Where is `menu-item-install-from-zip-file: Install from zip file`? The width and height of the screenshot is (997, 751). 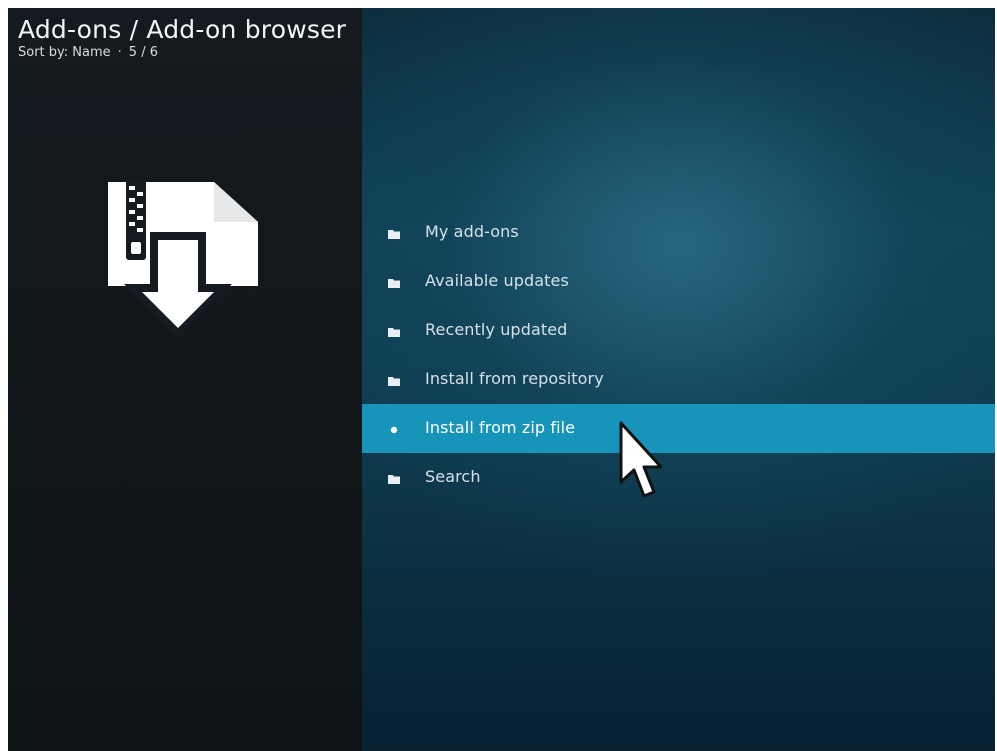
menu-item-install-from-zip-file: Install from zip file is located at coordinates (678, 428).